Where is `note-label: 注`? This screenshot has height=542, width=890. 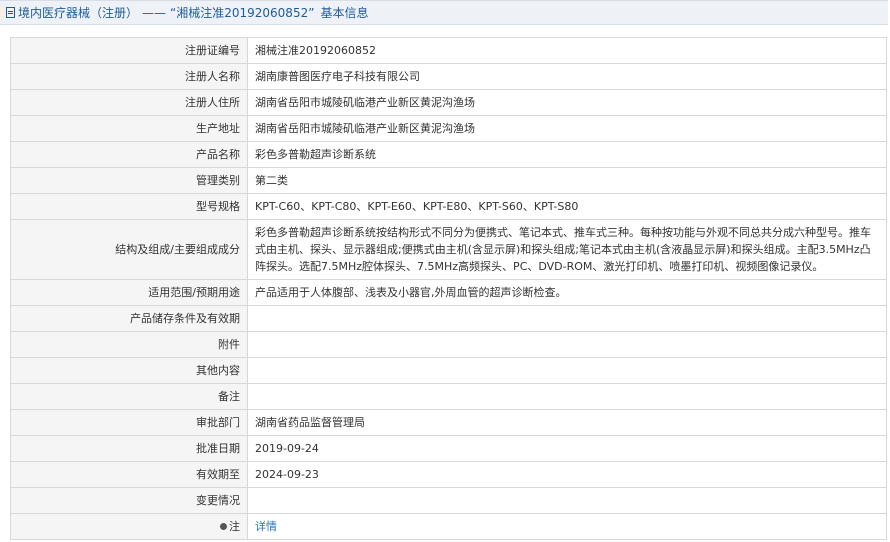 note-label: 注 is located at coordinates (234, 526).